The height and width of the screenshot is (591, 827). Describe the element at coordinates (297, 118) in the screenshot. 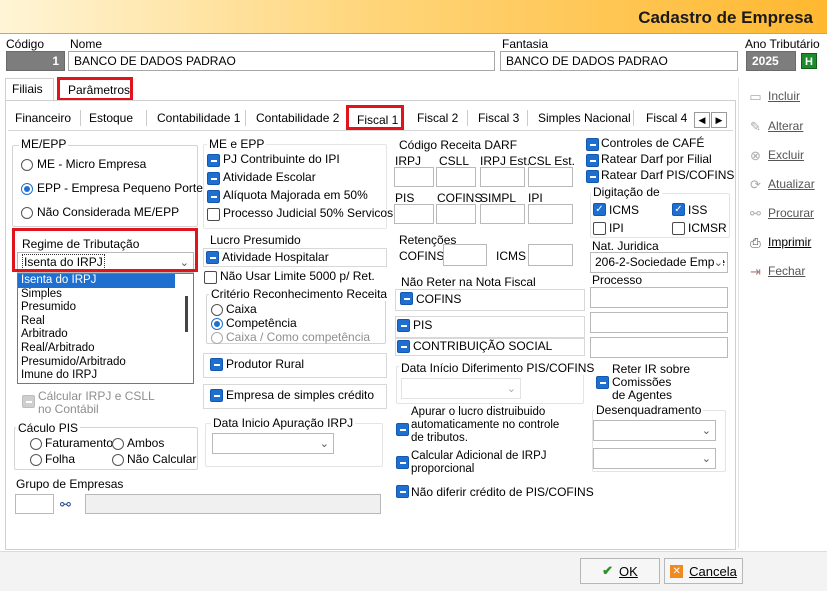

I see `tab-contabilidade-2: Contabilidade 2` at that location.